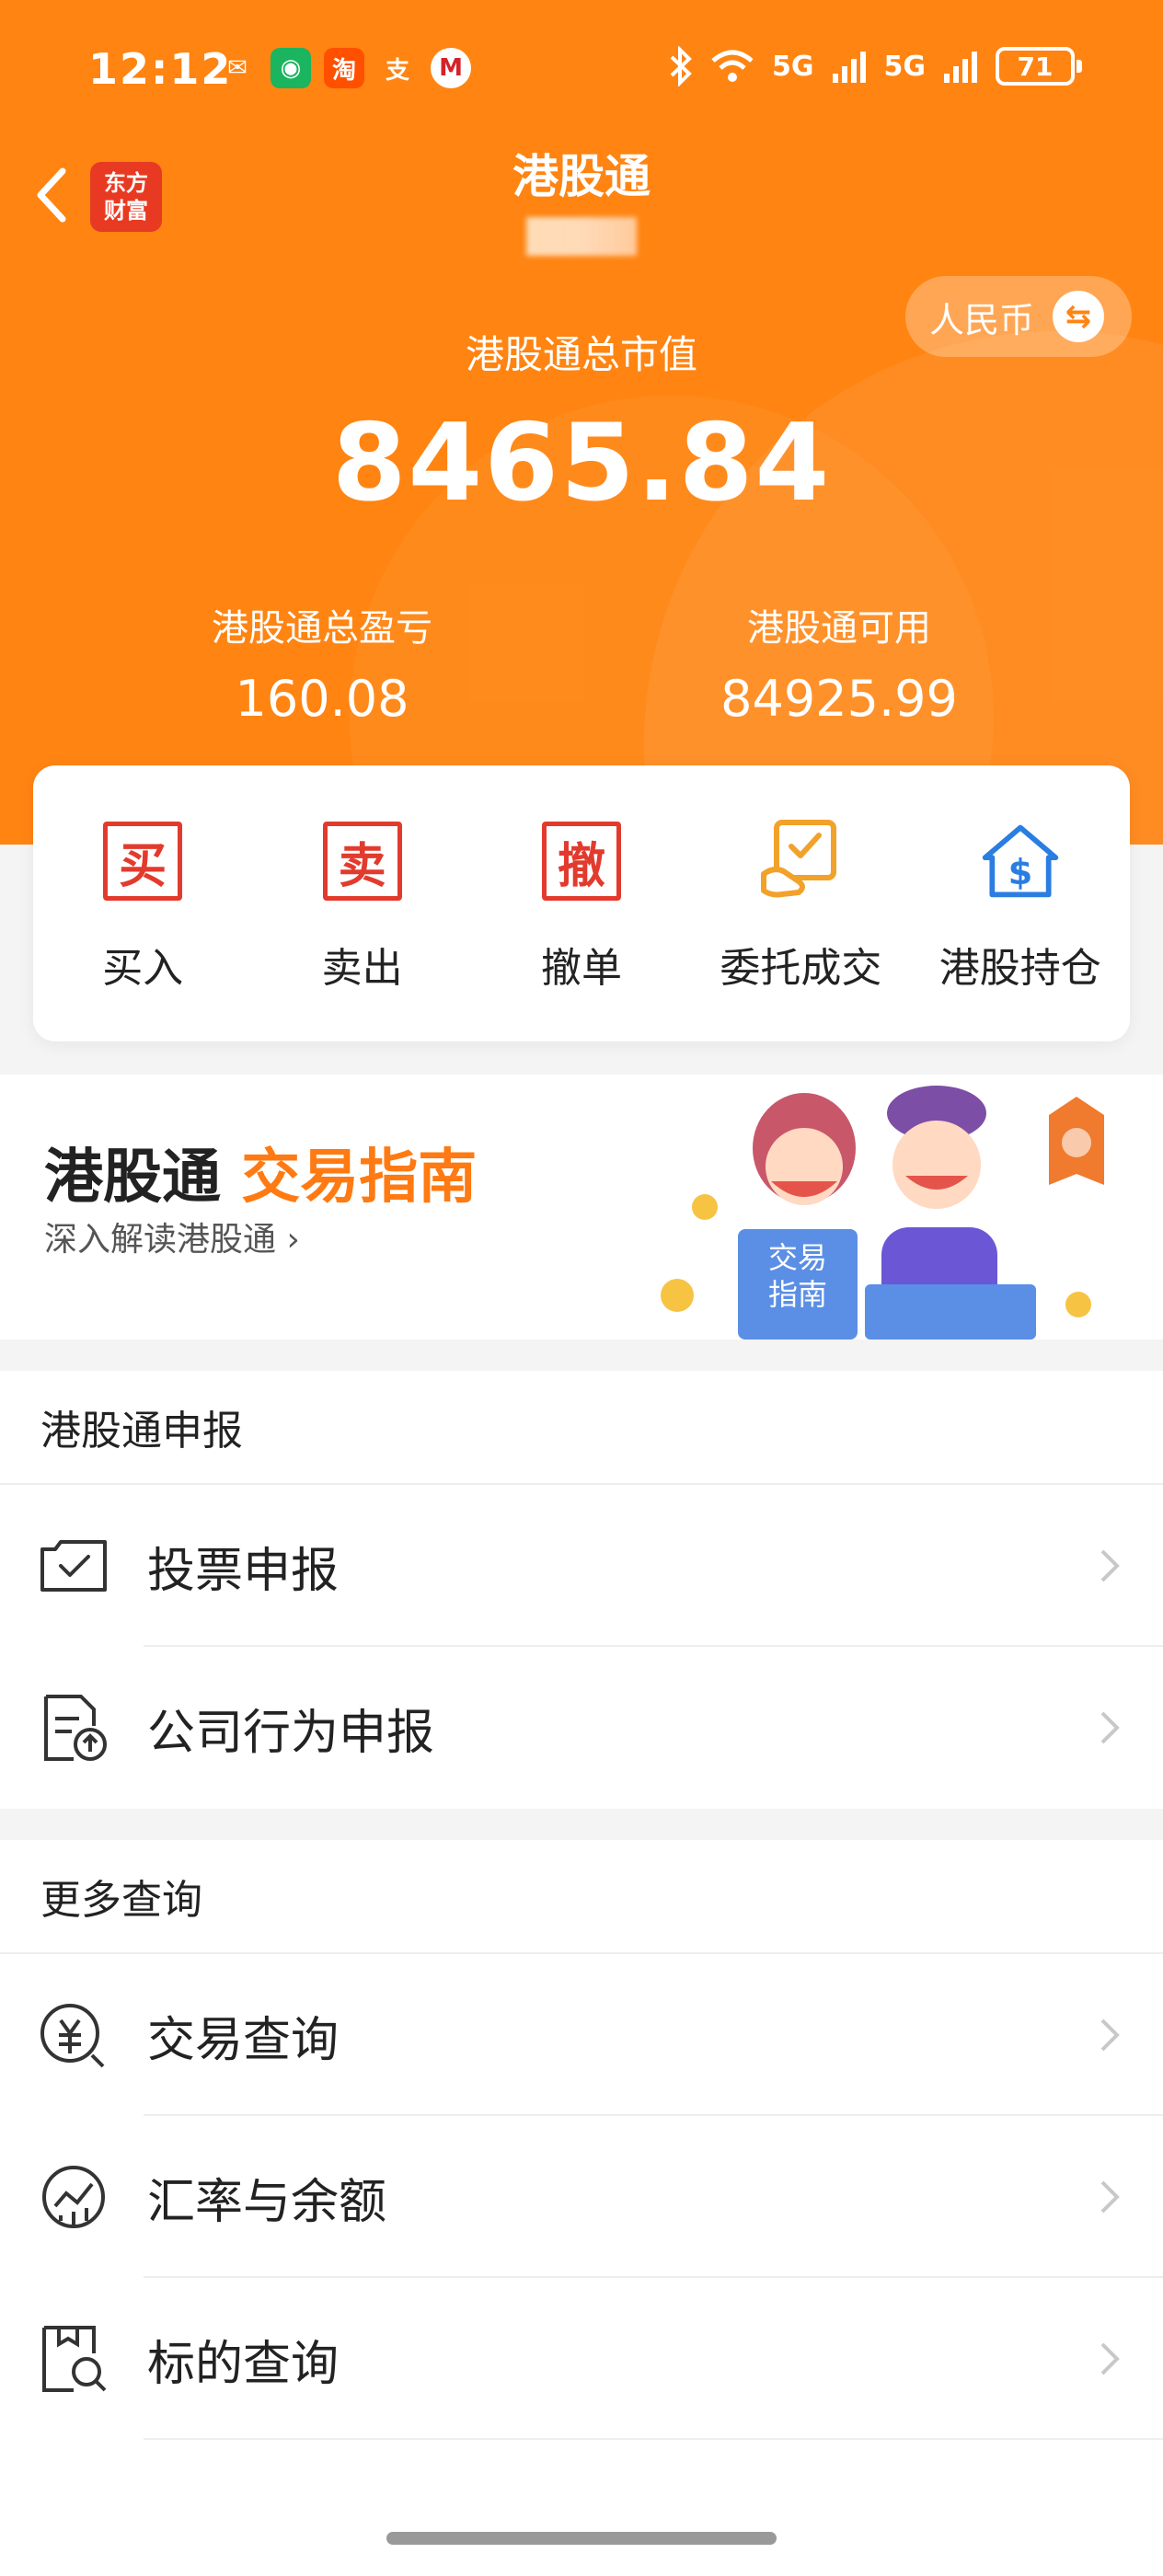 The width and height of the screenshot is (1163, 2576). I want to click on banner-subtitle: 深入解读港股通, so click(161, 1240).